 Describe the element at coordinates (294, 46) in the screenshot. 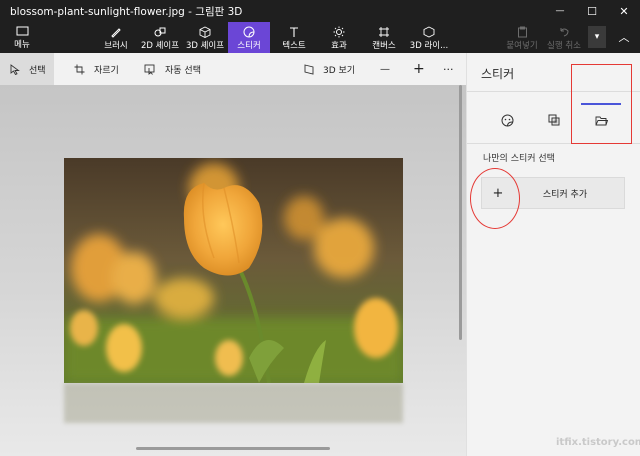

I see `text-label: 텍스트` at that location.